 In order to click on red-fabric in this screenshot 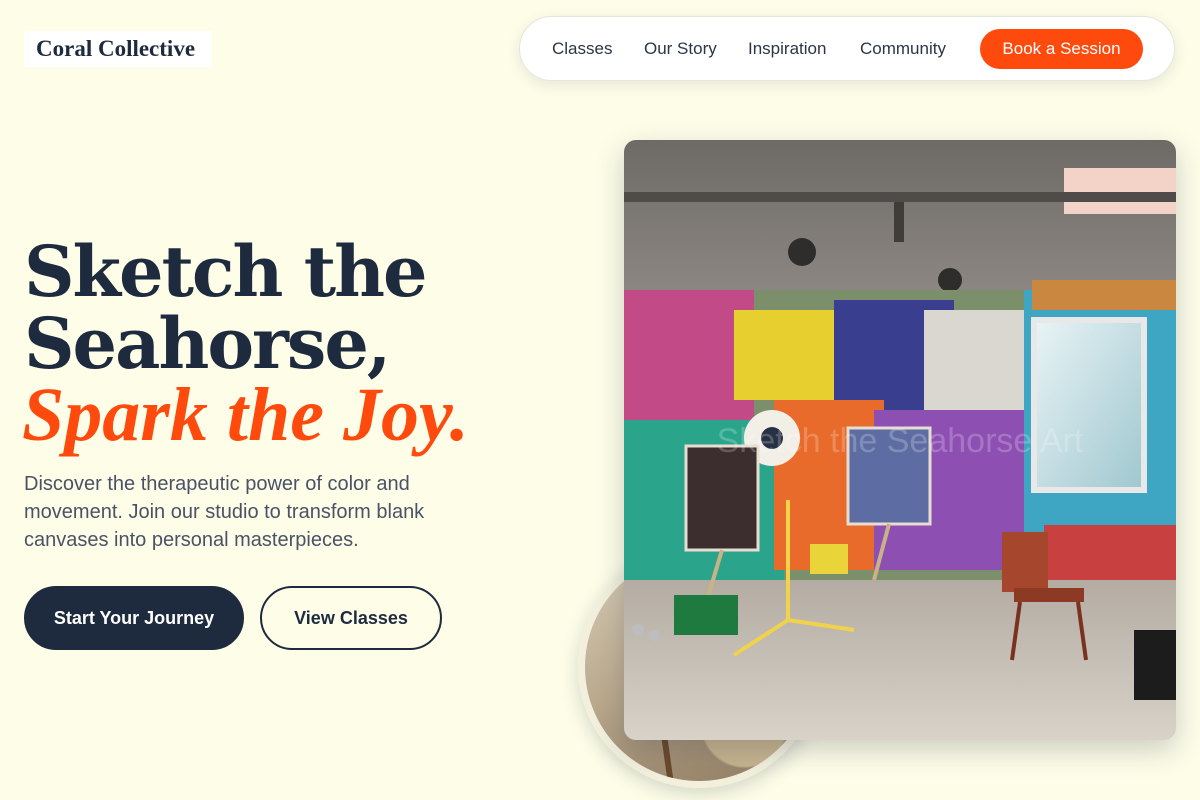, I will do `click(1110, 552)`.